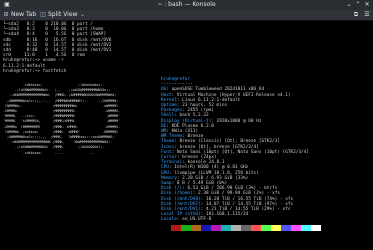 This screenshot has width=373, height=250. I want to click on menu-icon: ☰, so click(367, 15).